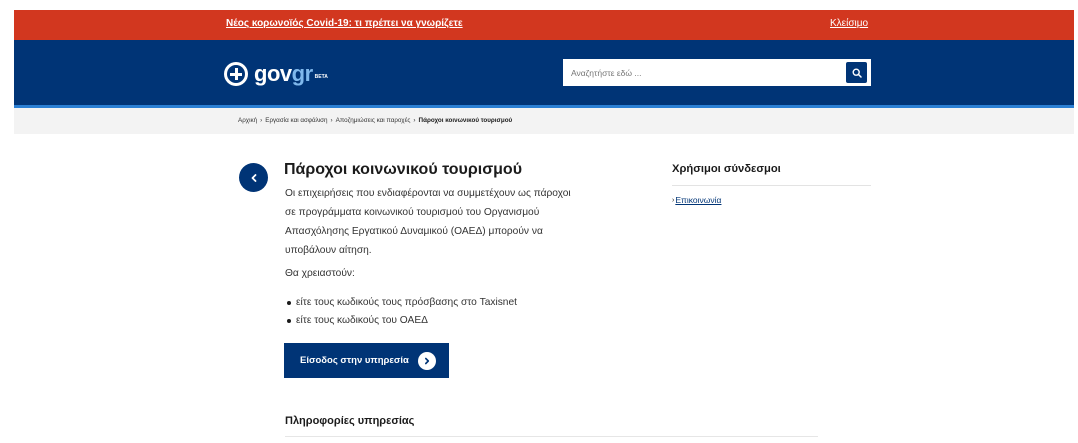 The height and width of the screenshot is (443, 1078). What do you see at coordinates (849, 23) in the screenshot?
I see `alert-close-link: Κλείσιμο` at bounding box center [849, 23].